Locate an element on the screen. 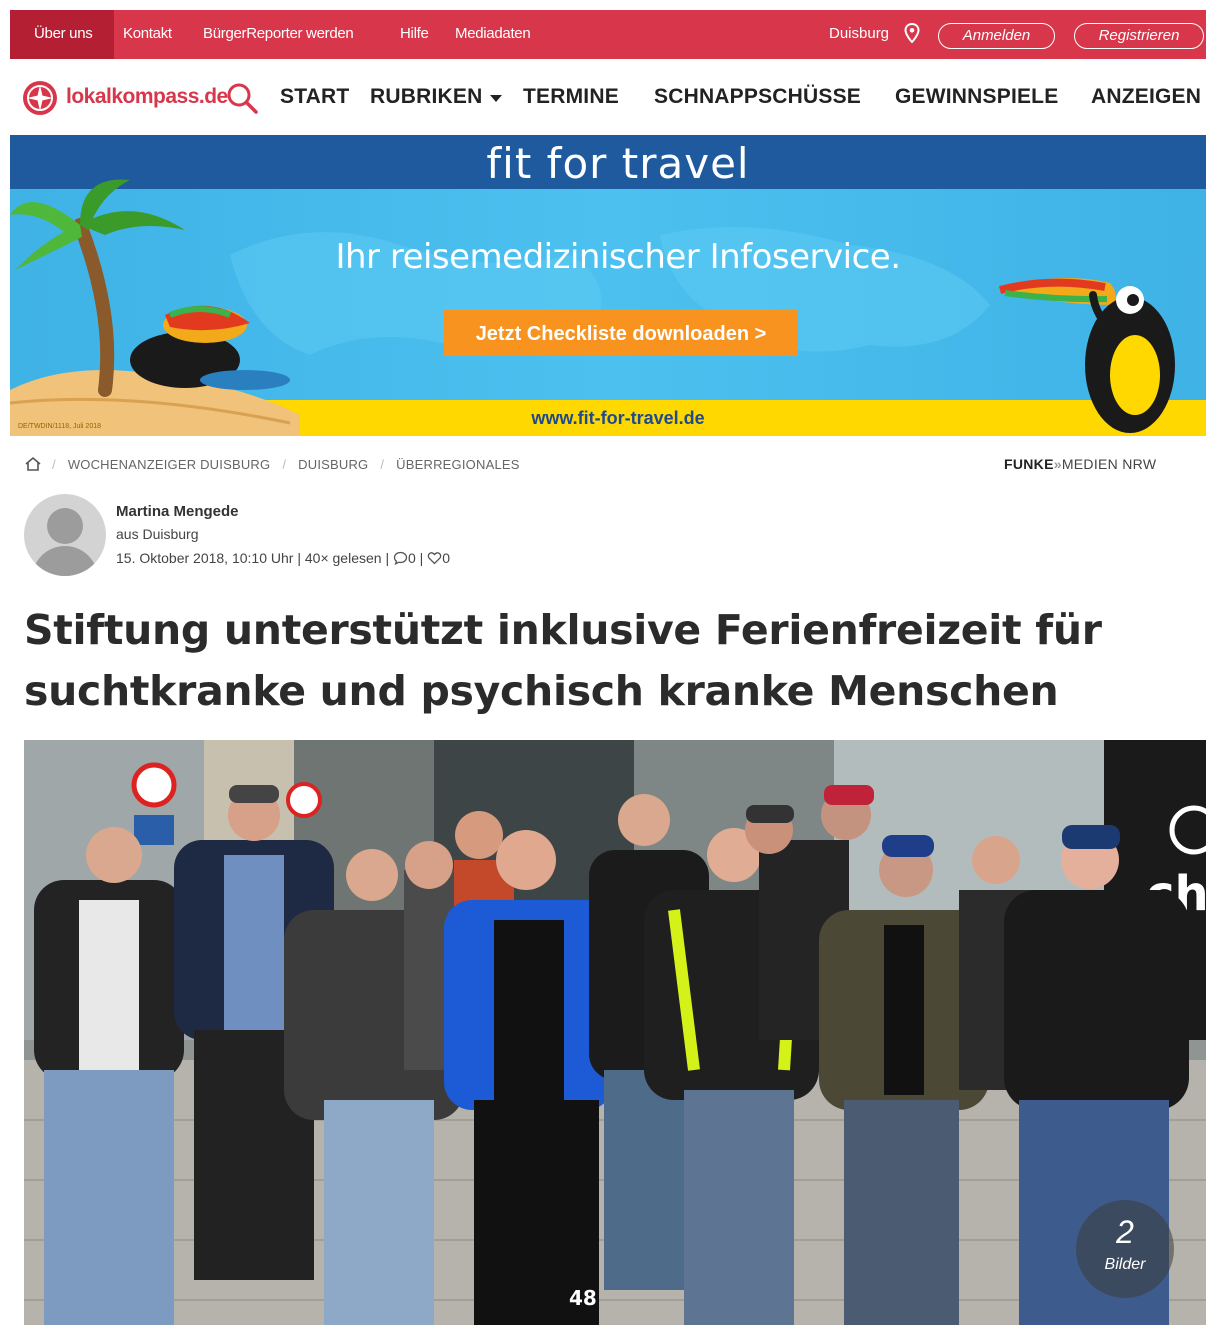 This screenshot has width=1206, height=1325. world-map-graphic is located at coordinates (610, 291).